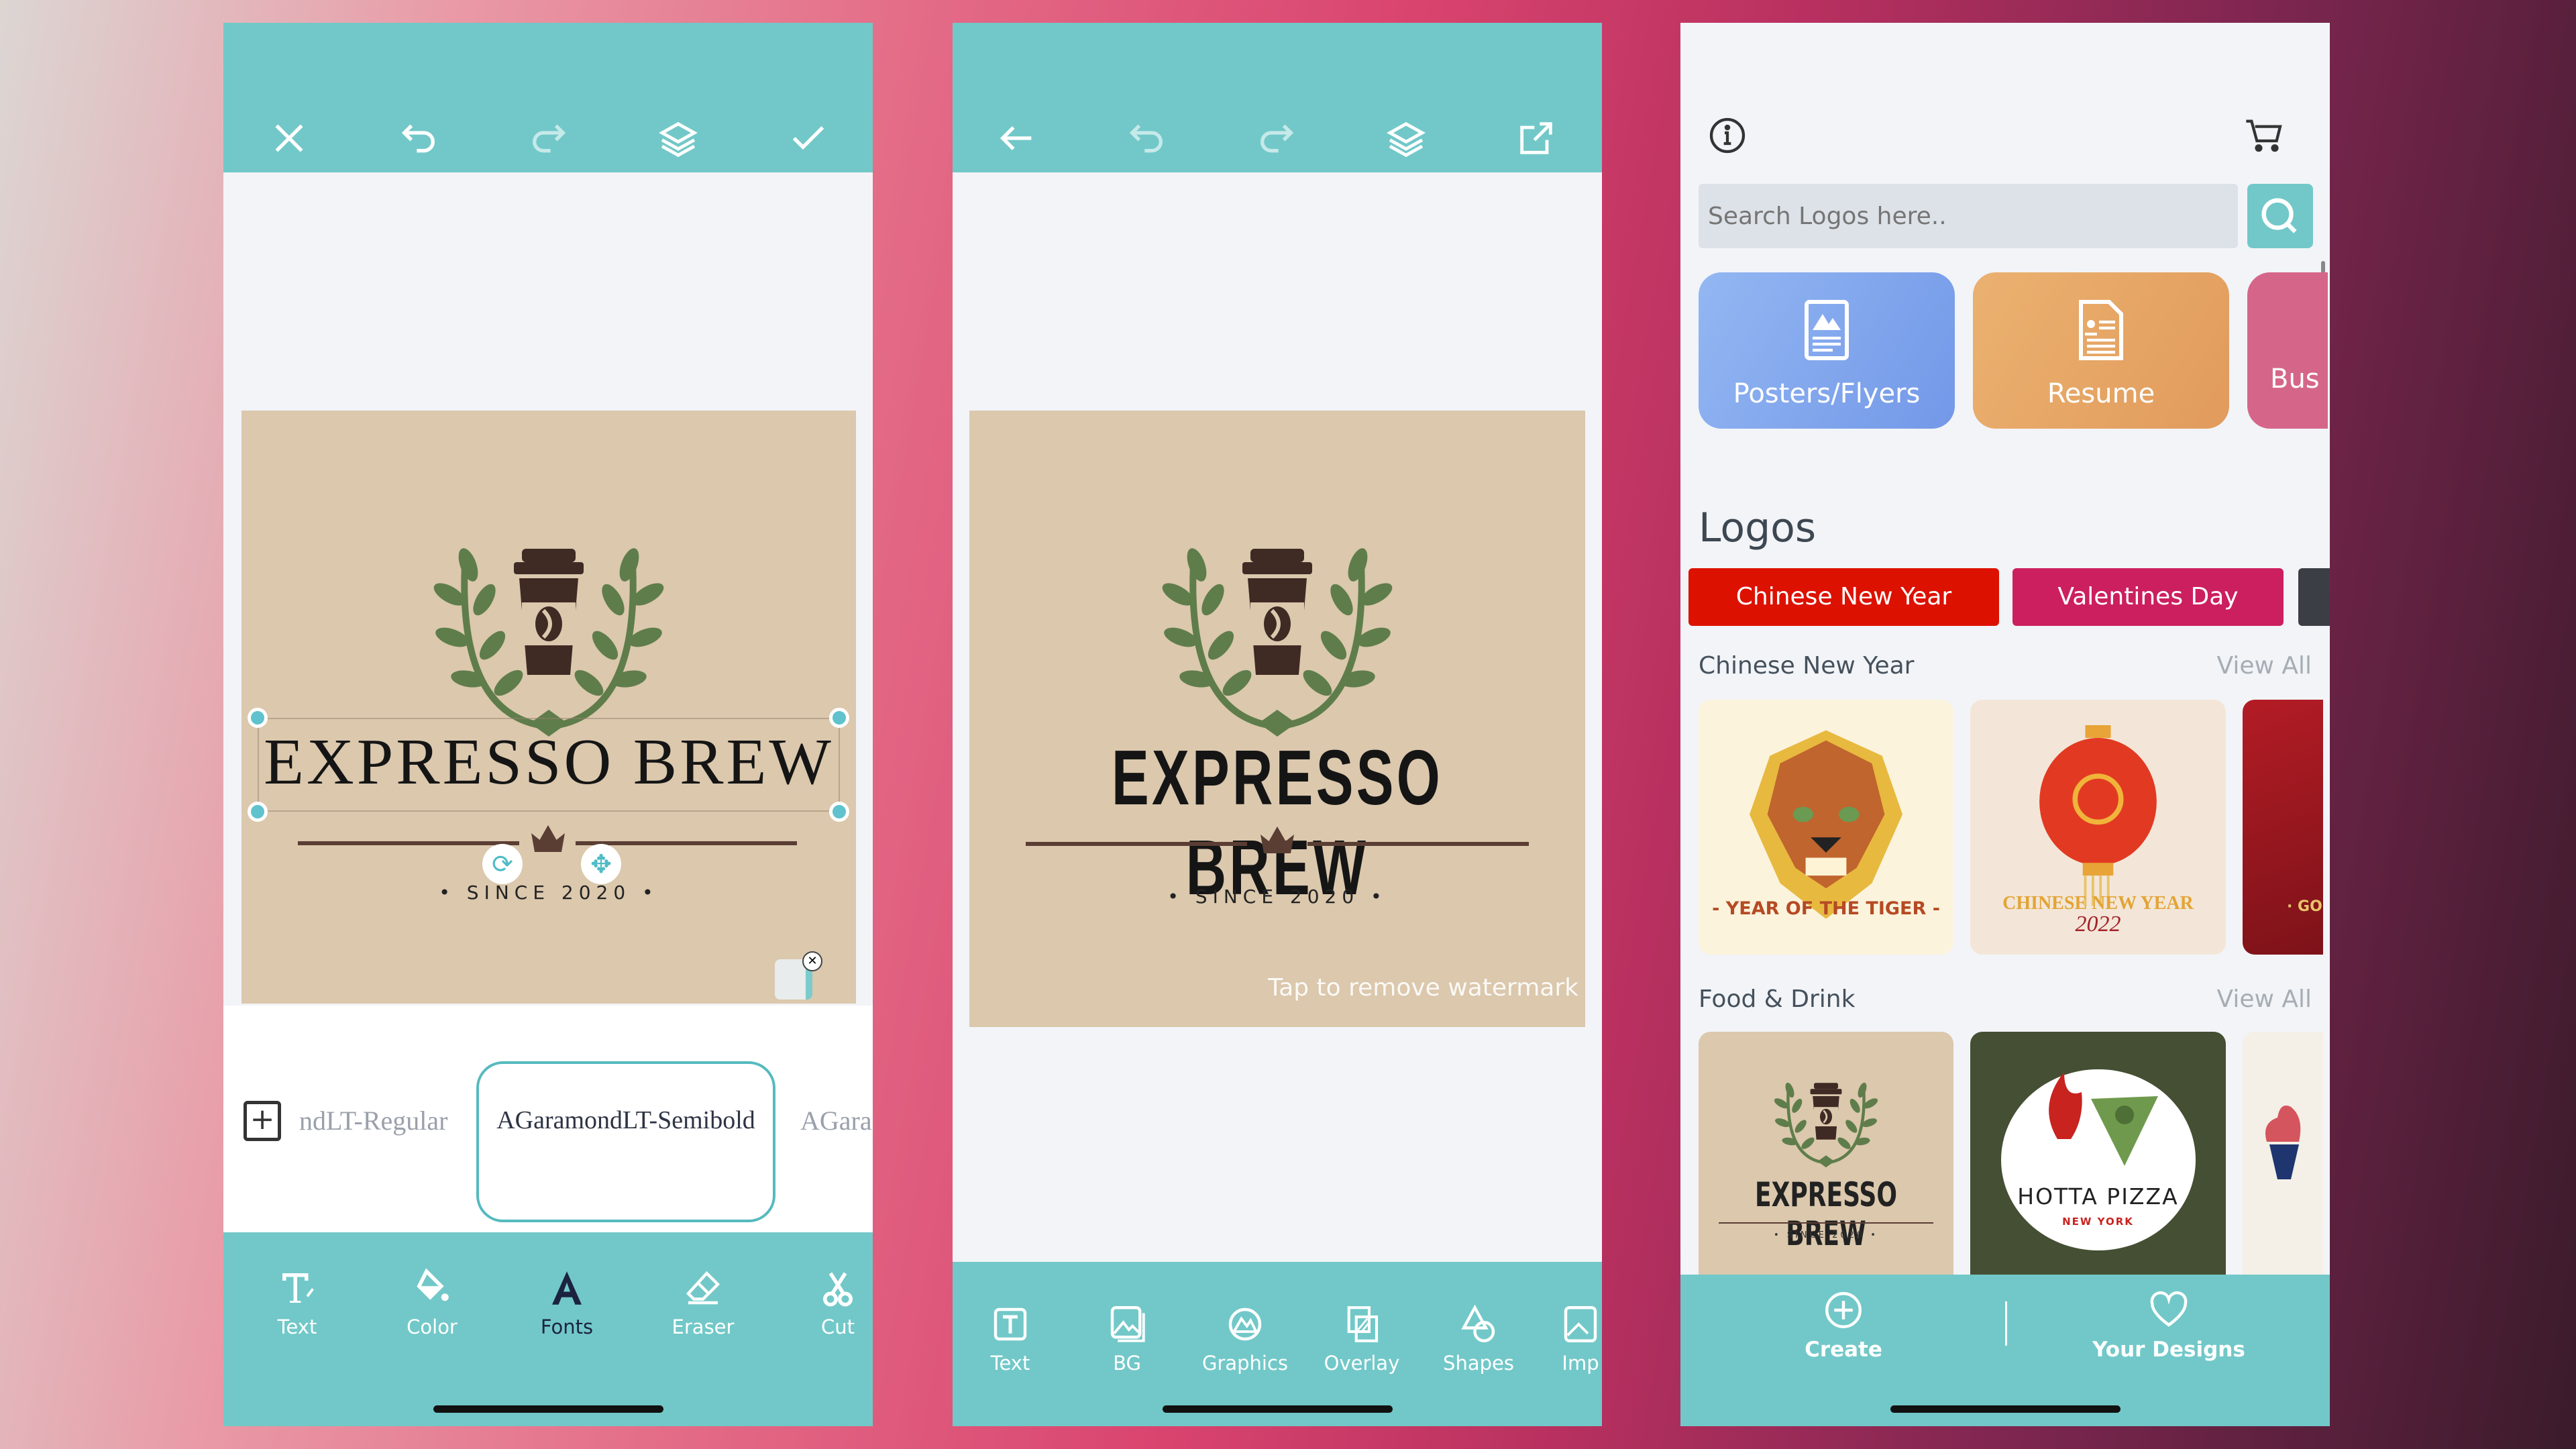 Image resolution: width=2576 pixels, height=1449 pixels. What do you see at coordinates (1727, 135) in the screenshot?
I see `info-icon` at bounding box center [1727, 135].